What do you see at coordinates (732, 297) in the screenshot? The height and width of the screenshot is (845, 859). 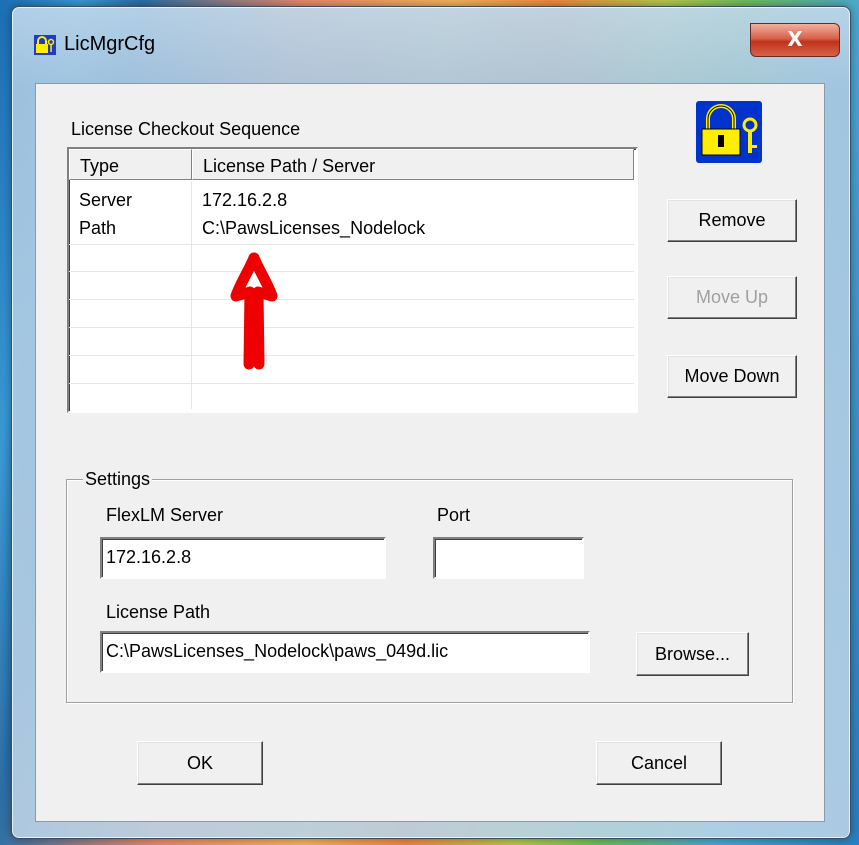 I see `move-up-button: Move Up` at bounding box center [732, 297].